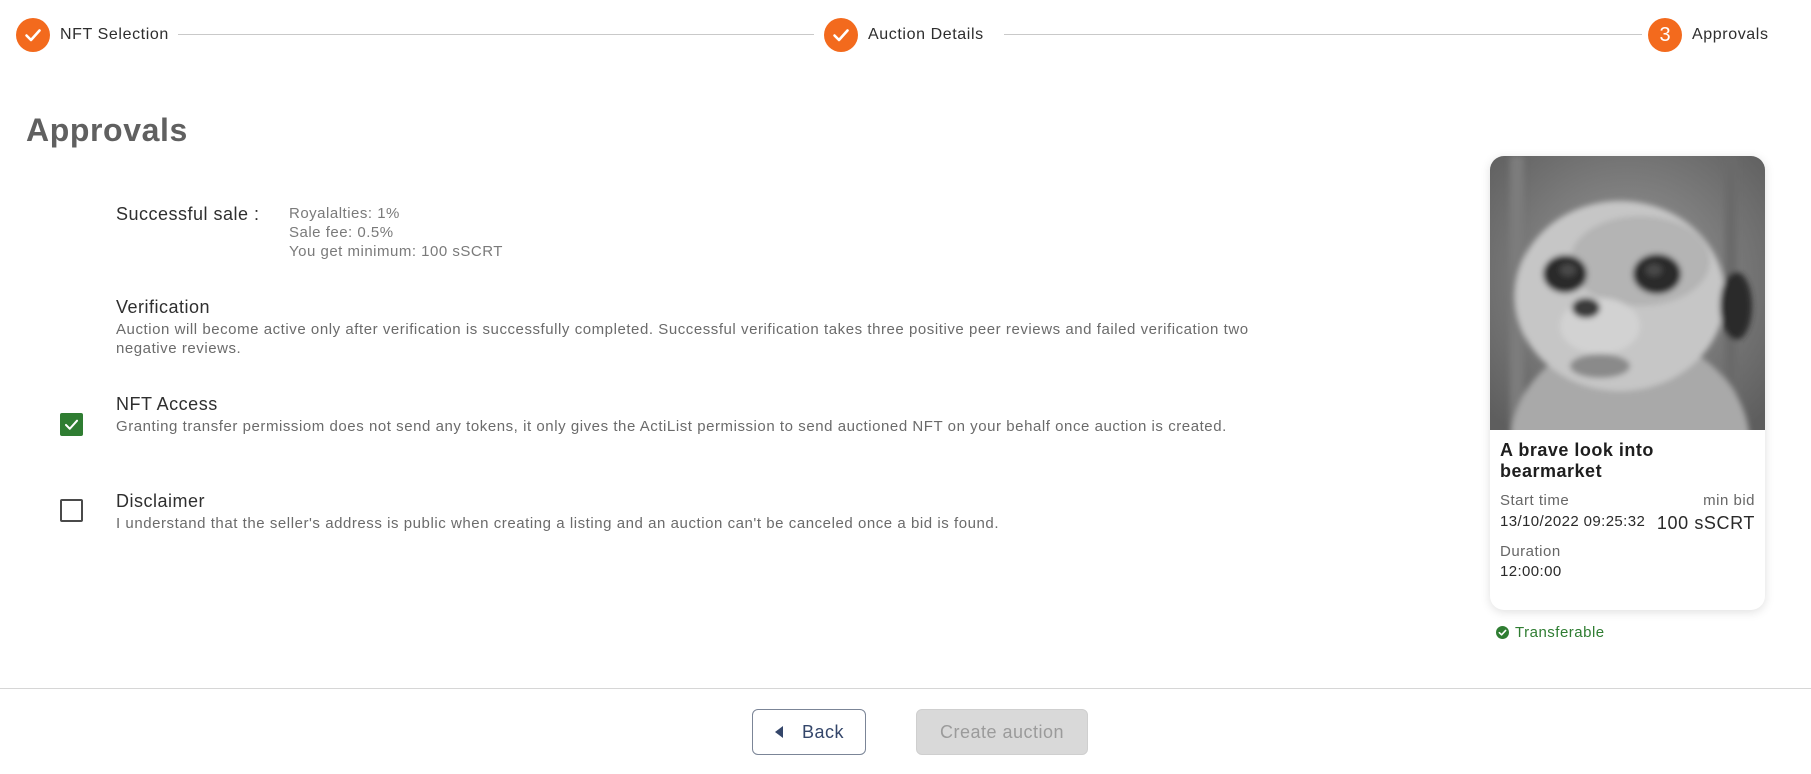 The width and height of the screenshot is (1811, 774). Describe the element at coordinates (1665, 35) in the screenshot. I see `step-number: 3` at that location.